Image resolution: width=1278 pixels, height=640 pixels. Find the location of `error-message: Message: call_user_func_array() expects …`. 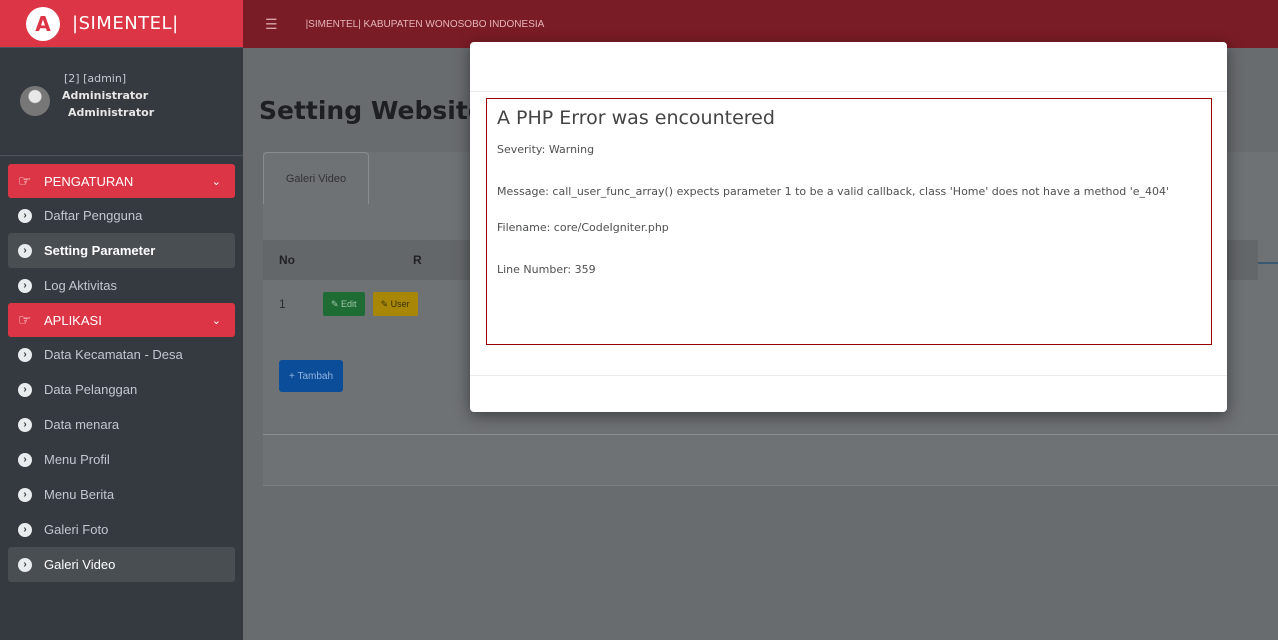

error-message: Message: call_user_func_array() expects … is located at coordinates (833, 191).